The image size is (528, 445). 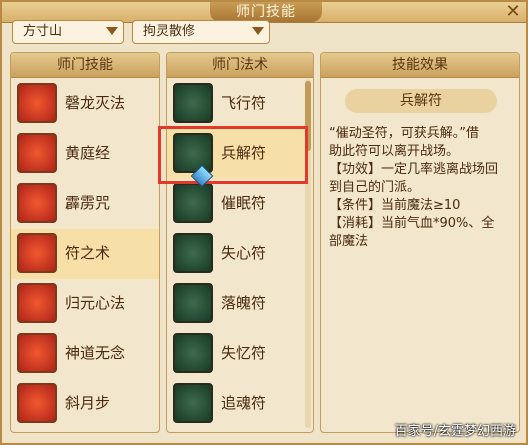 I want to click on effect-spell-name: 兵解符, so click(x=421, y=101).